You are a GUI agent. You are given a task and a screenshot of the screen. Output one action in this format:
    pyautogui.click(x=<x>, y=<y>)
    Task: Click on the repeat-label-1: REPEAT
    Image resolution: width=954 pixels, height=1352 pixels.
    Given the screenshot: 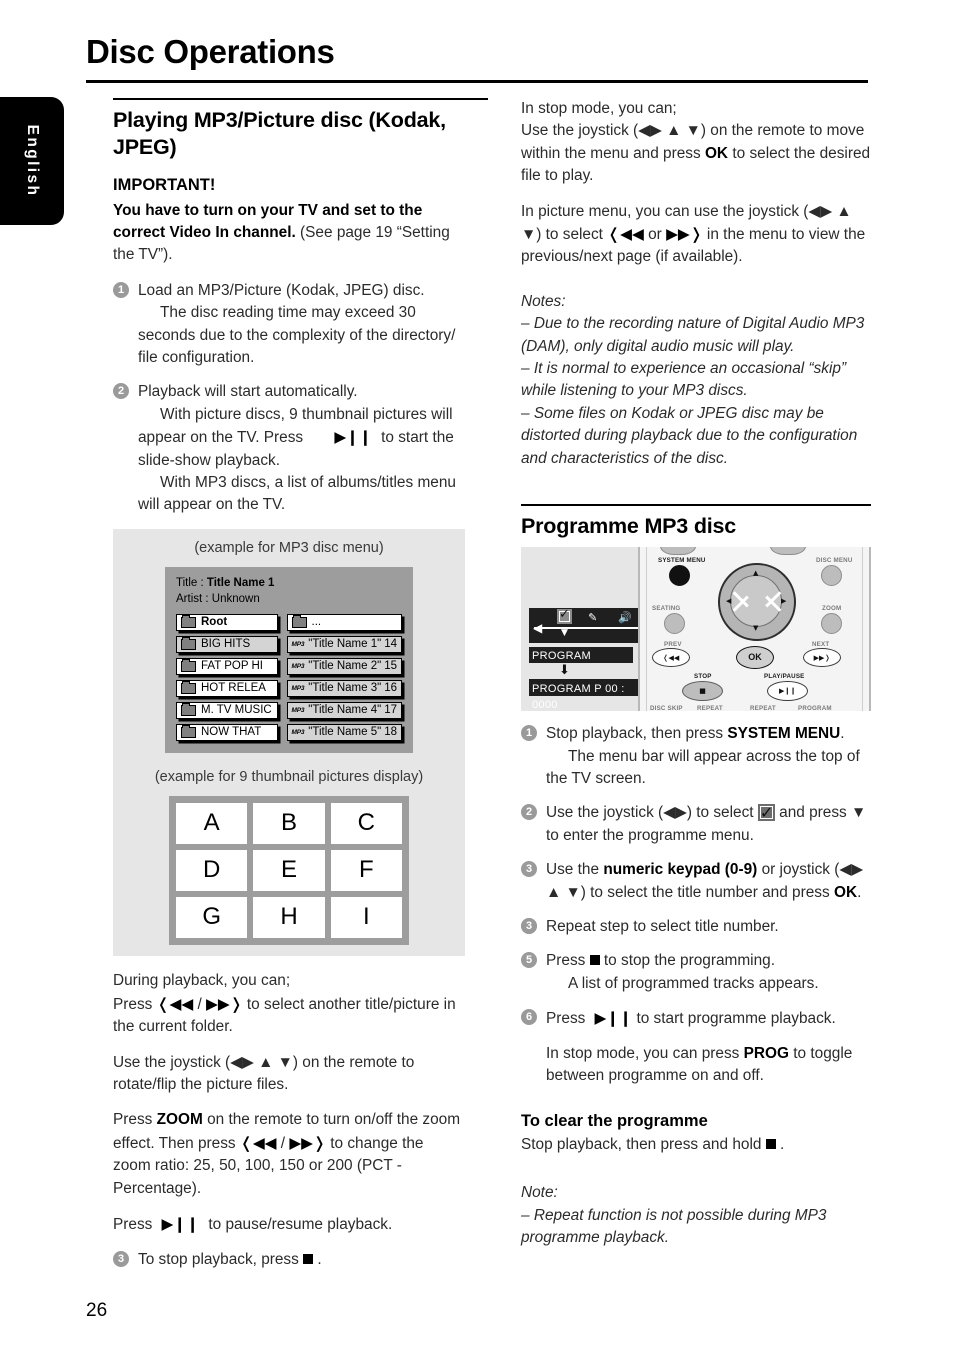 What is the action you would take?
    pyautogui.click(x=710, y=708)
    